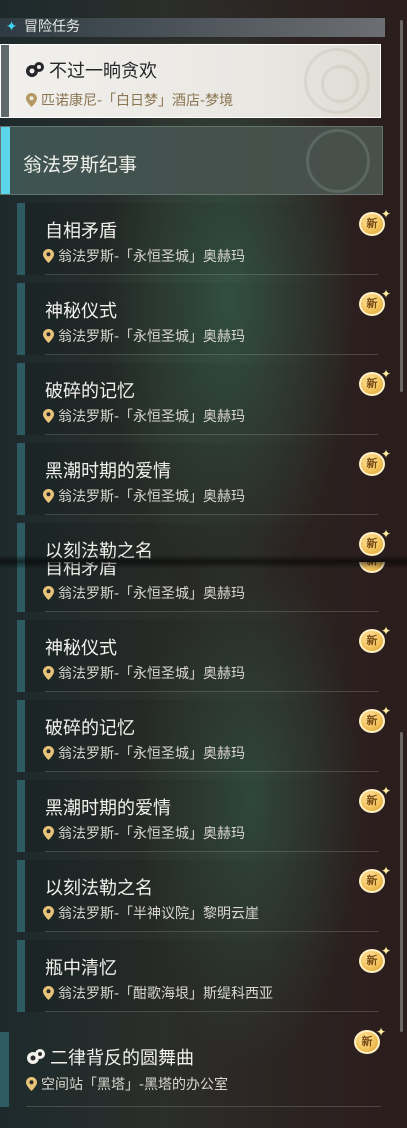 This screenshot has height=1128, width=407. Describe the element at coordinates (5, 160) in the screenshot. I see `group-accent` at that location.